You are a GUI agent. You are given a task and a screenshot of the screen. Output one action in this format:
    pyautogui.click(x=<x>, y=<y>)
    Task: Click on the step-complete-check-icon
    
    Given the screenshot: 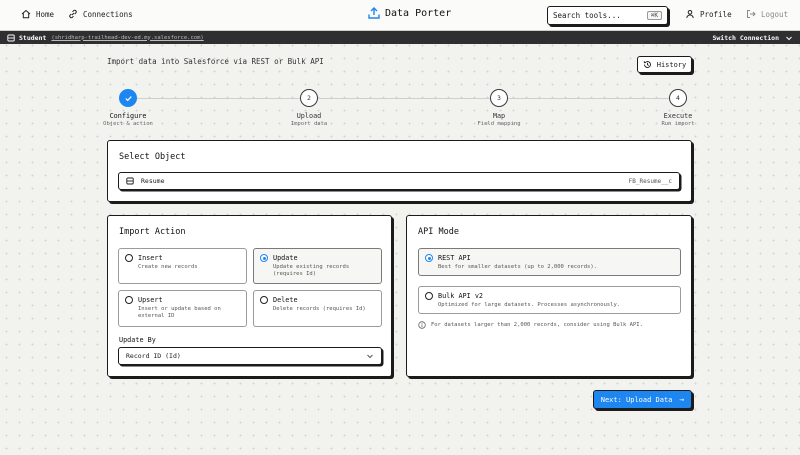 What is the action you would take?
    pyautogui.click(x=128, y=98)
    